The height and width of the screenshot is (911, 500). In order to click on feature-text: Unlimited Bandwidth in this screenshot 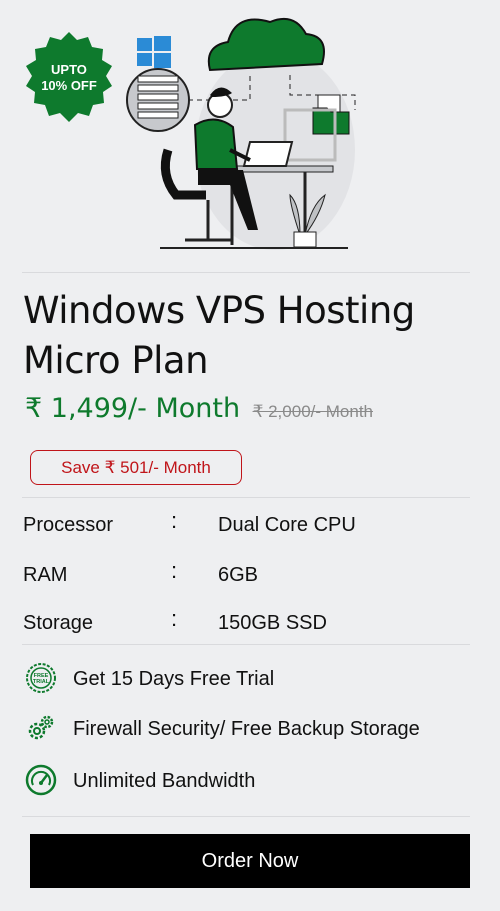, I will do `click(164, 781)`.